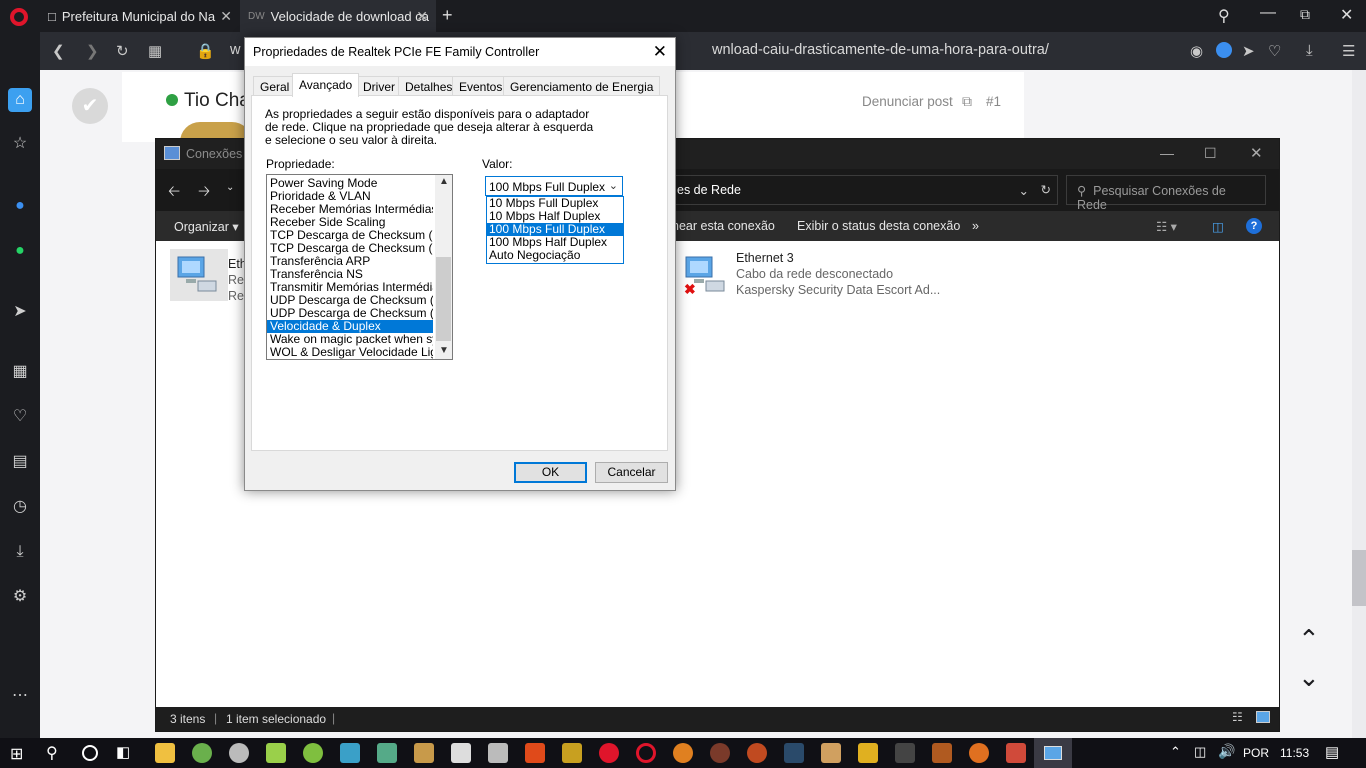  Describe the element at coordinates (350, 235) in the screenshot. I see `list-item: TCP Descarga de Checksum (IPv4)` at that location.